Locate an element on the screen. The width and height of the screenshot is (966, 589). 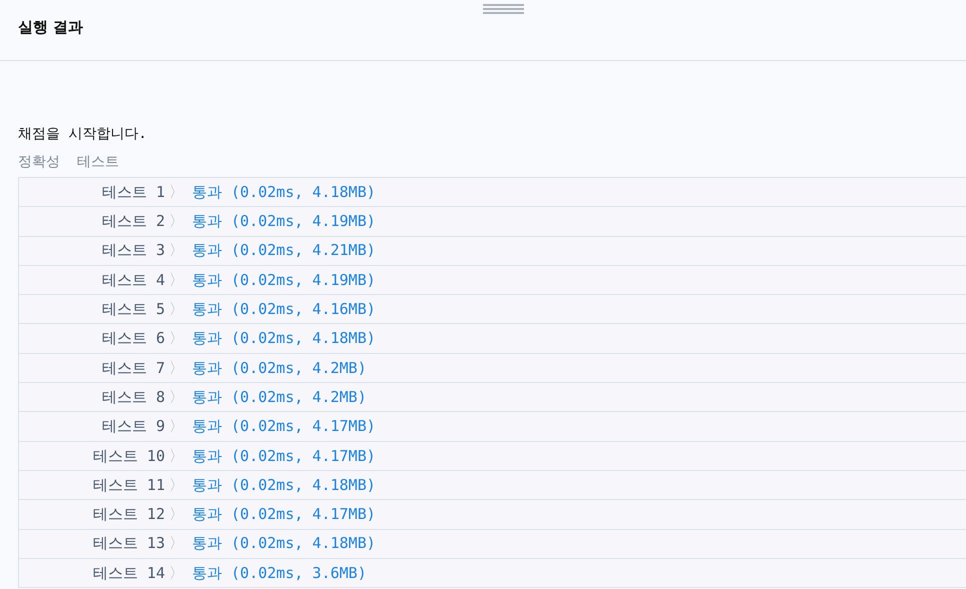
test-label: 테스트 13 is located at coordinates (128, 543).